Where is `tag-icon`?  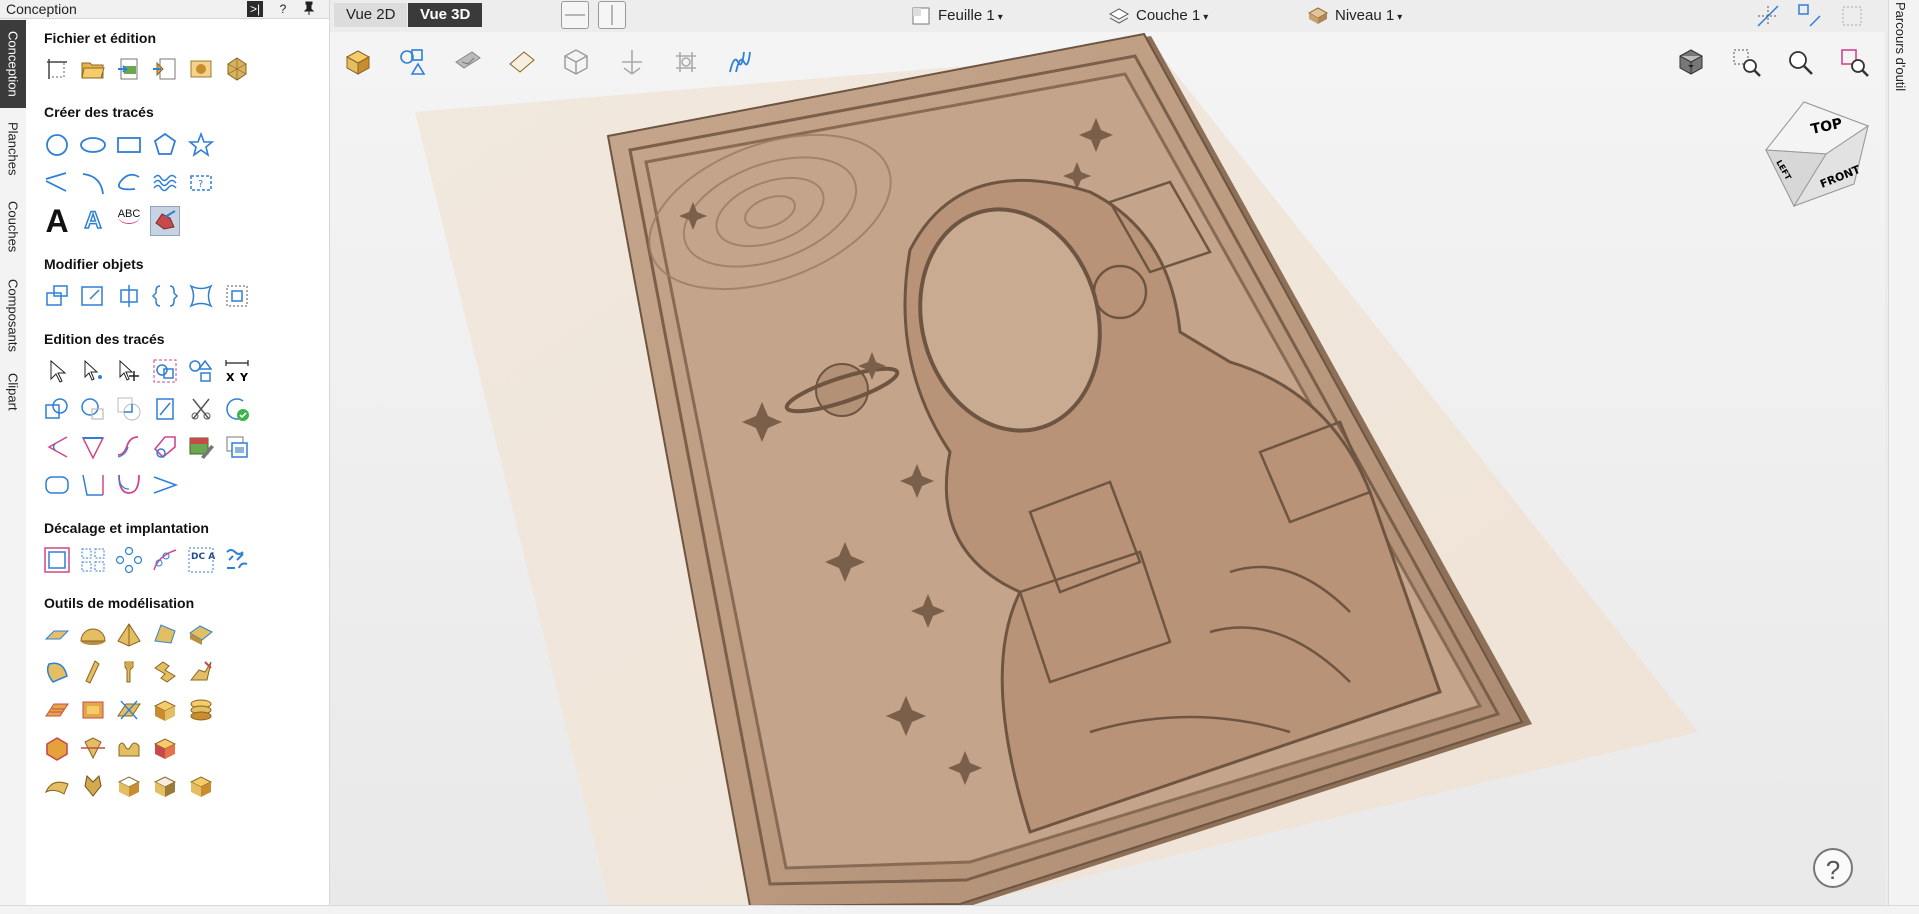
tag-icon is located at coordinates (165, 447).